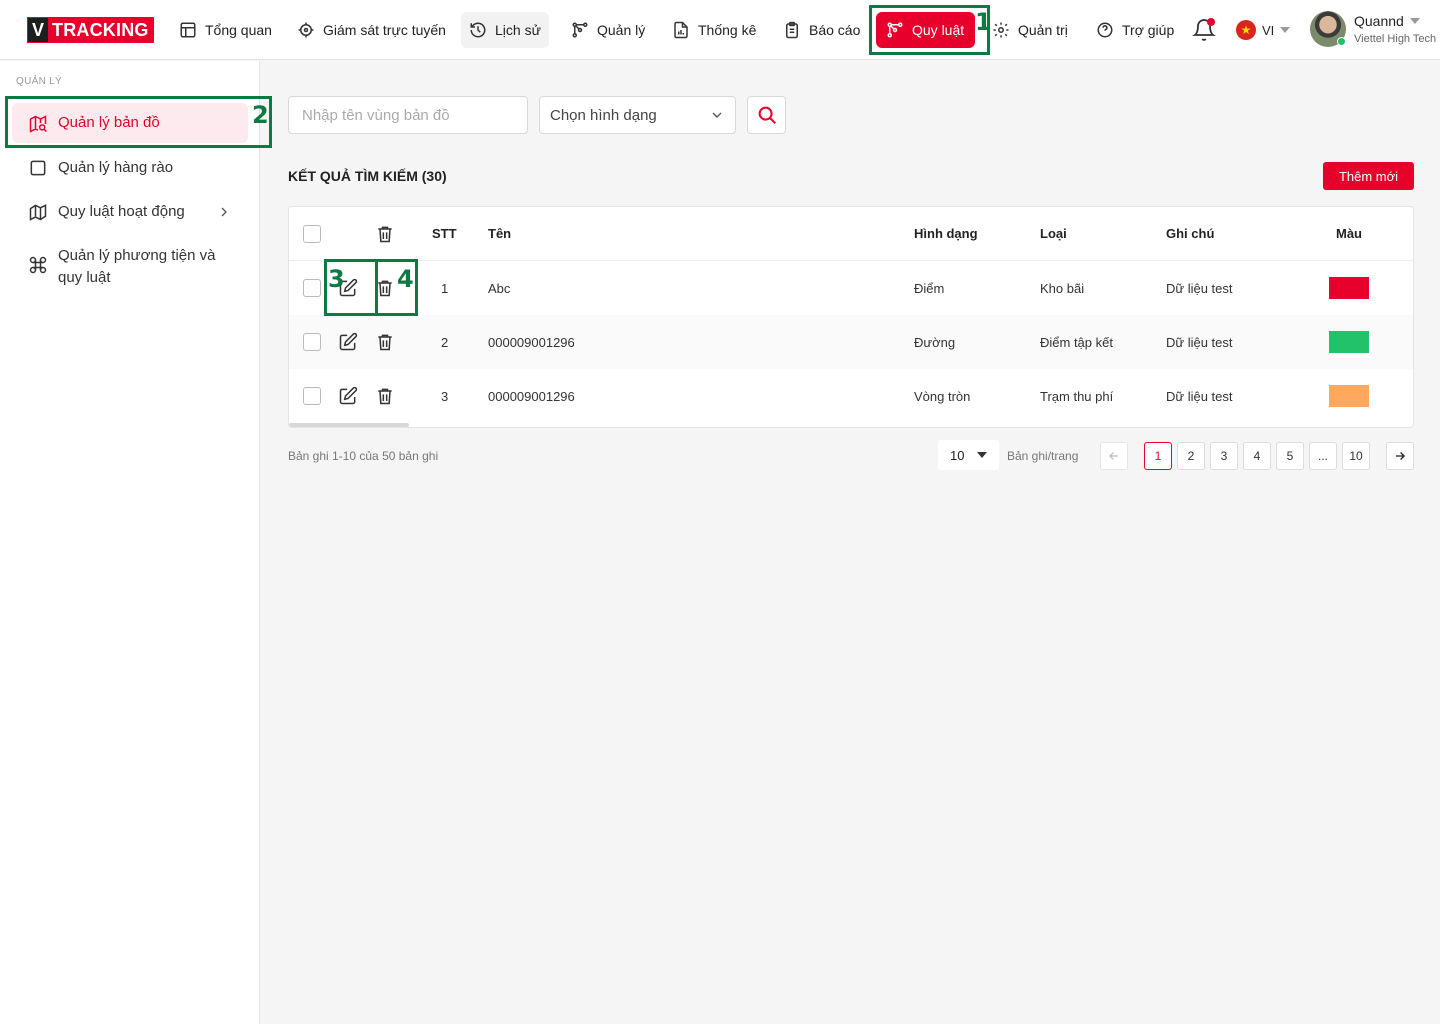  I want to click on nav-thong-ke: Thống kê, so click(714, 30).